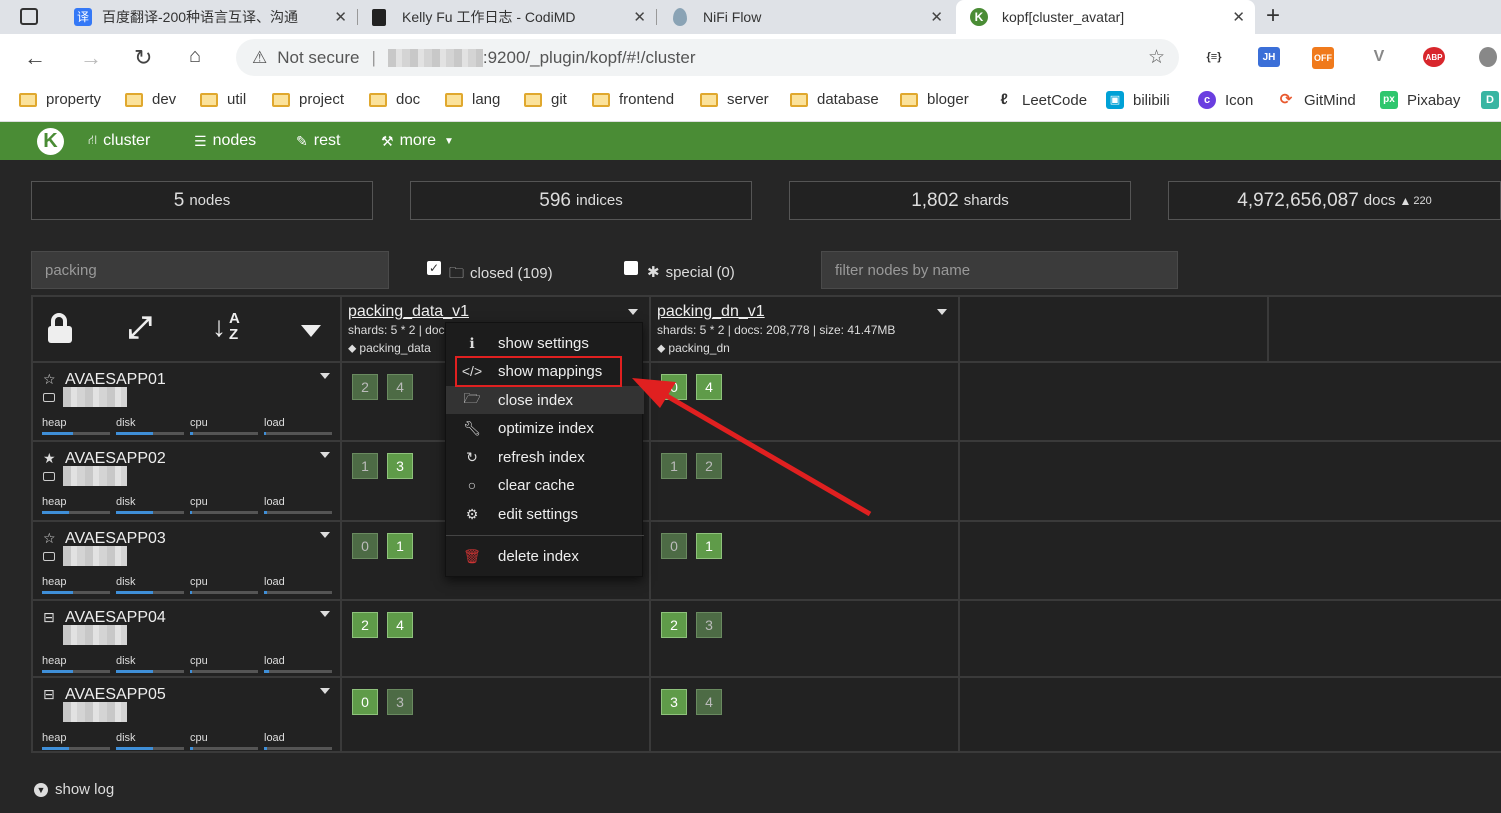  I want to click on bookmark-folder: database, so click(834, 99).